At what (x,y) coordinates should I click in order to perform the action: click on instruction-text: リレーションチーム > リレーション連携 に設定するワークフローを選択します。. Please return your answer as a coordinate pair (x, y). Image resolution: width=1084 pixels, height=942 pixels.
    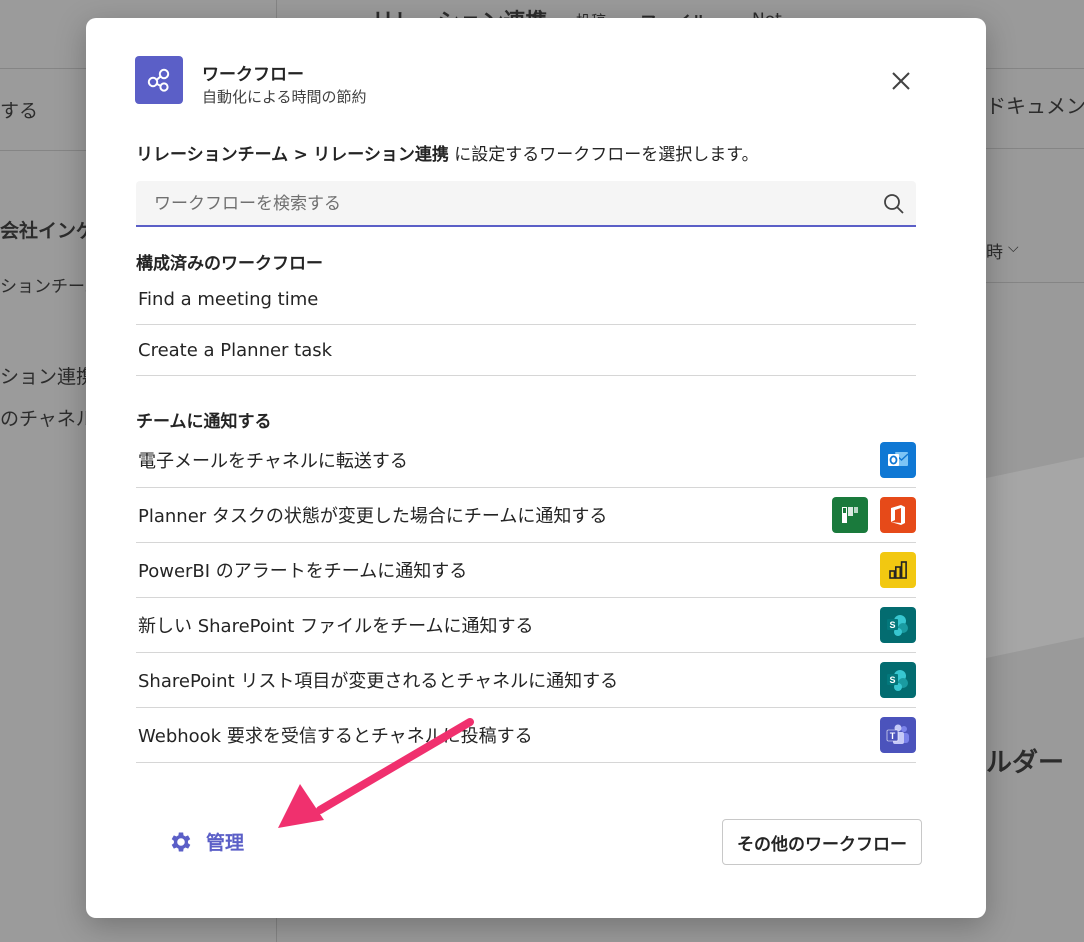
    Looking at the image, I should click on (447, 152).